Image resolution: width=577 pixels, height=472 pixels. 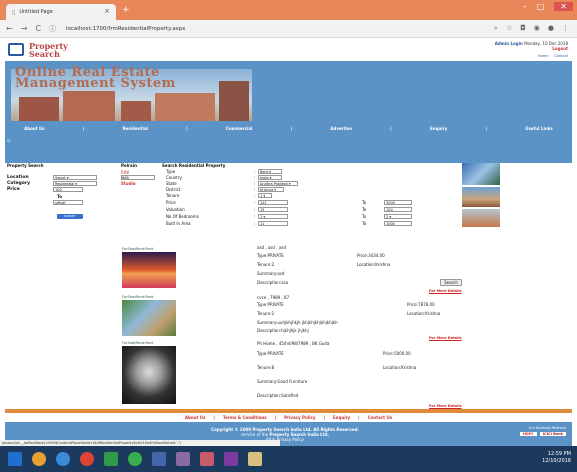 What do you see at coordinates (68, 189) in the screenshot?
I see `price-input: 100` at bounding box center [68, 189].